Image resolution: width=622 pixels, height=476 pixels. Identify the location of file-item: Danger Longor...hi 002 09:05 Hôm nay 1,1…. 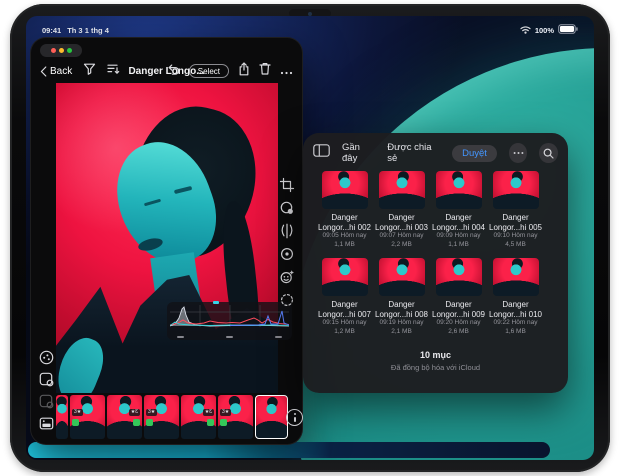
(344, 210).